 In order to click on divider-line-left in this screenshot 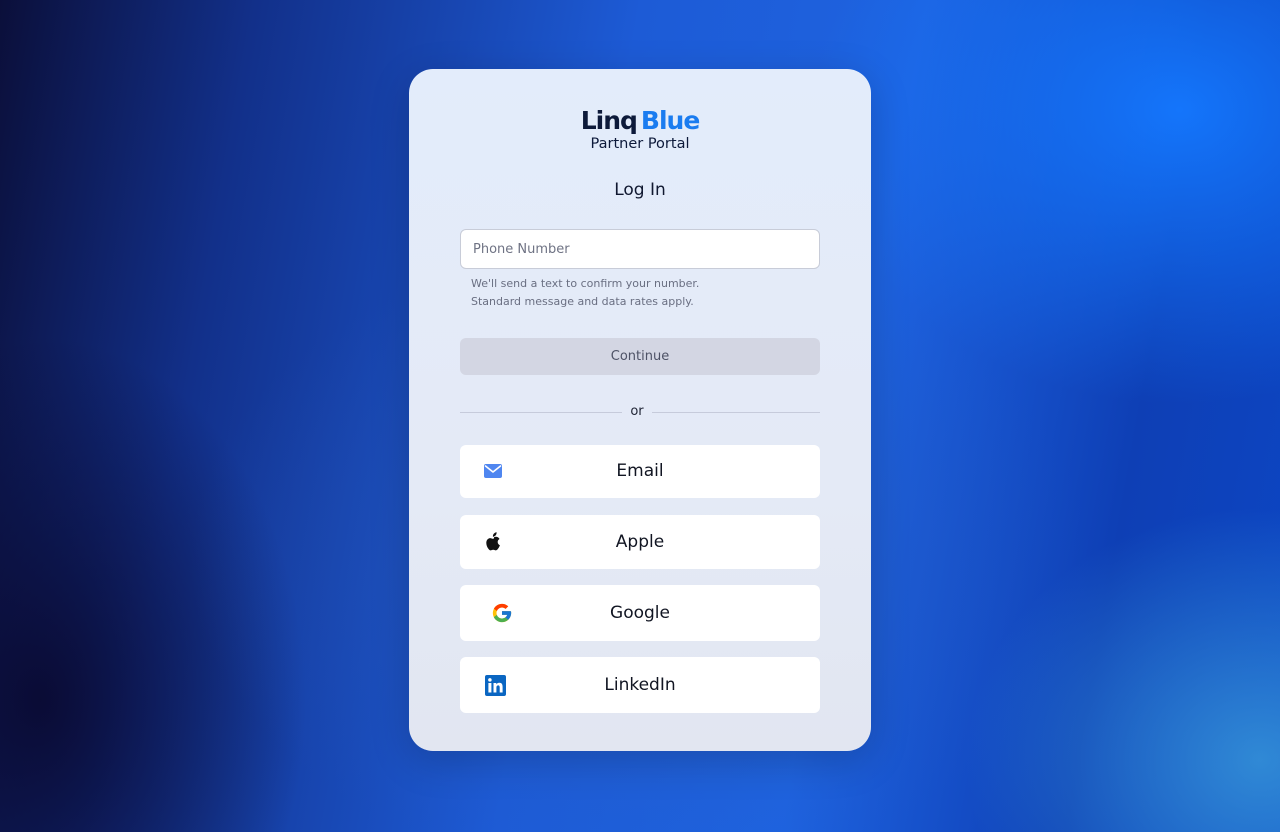, I will do `click(541, 412)`.